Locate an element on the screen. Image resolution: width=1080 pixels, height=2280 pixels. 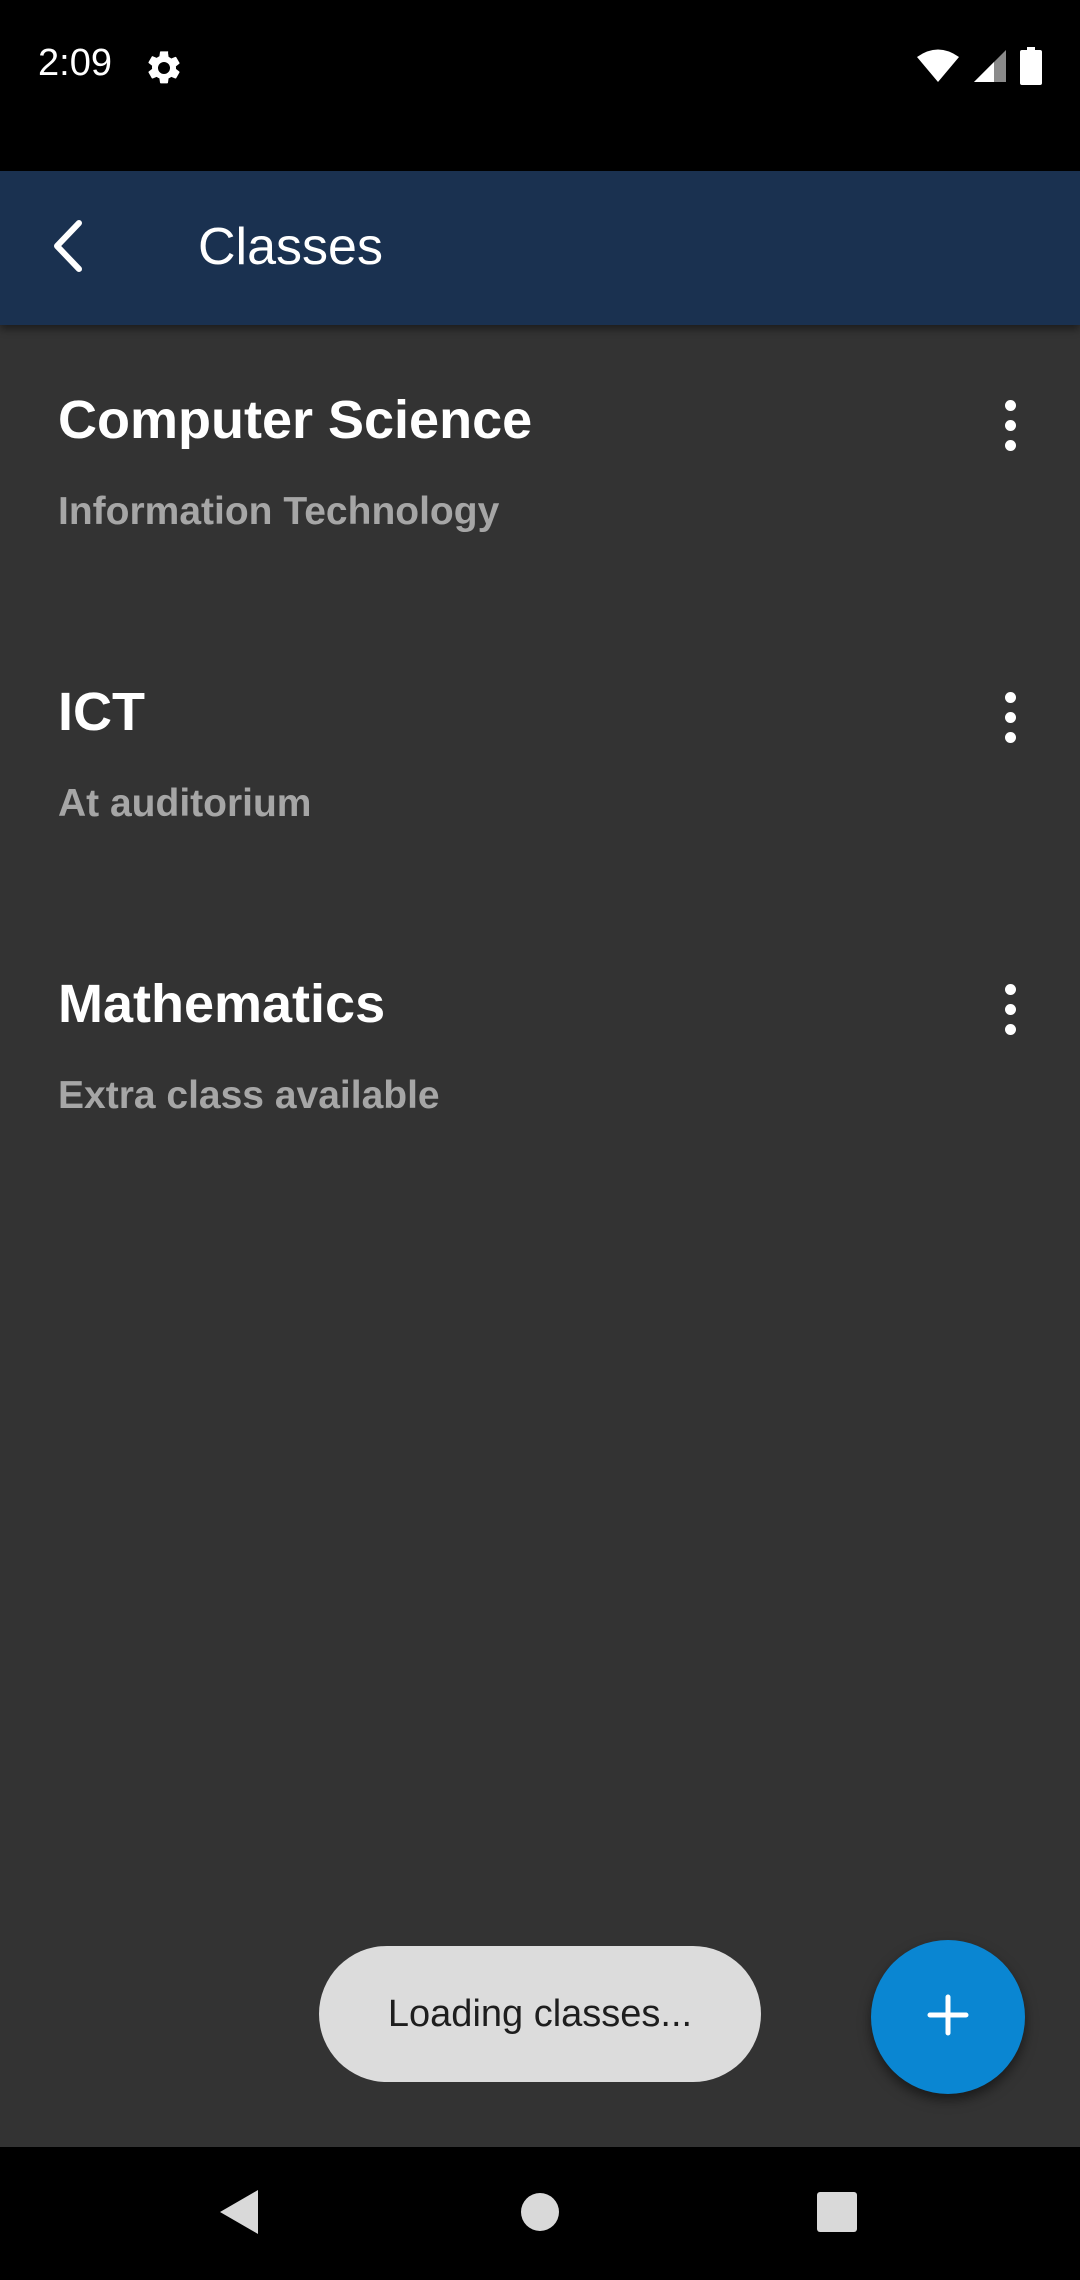
nav-home-icon is located at coordinates (540, 2214).